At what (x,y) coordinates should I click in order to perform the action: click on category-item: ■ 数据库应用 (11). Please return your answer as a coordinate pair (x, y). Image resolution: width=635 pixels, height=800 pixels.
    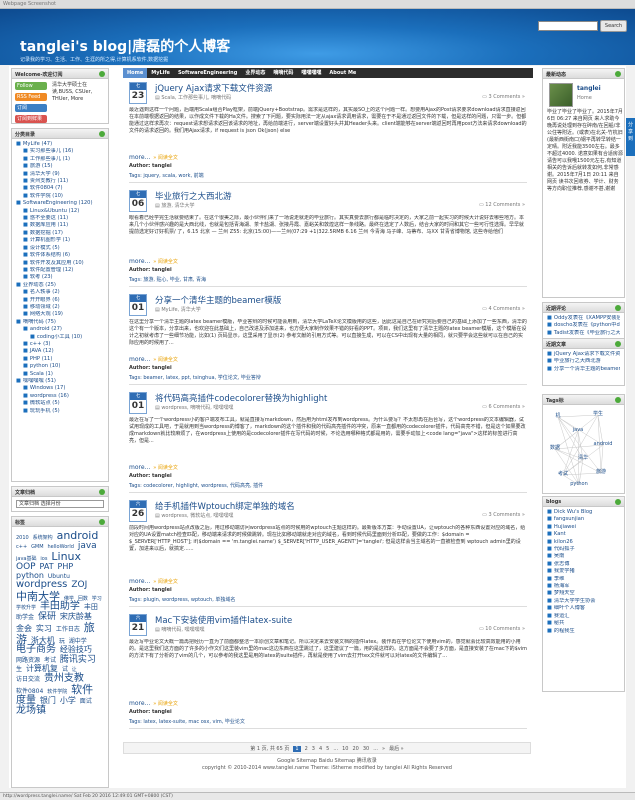
    Looking at the image, I should click on (60, 225).